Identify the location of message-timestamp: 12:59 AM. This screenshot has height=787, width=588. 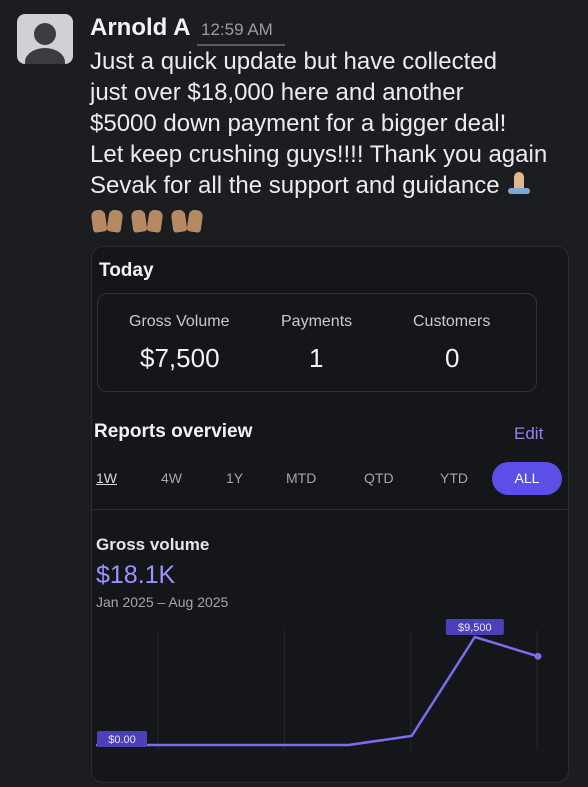
(237, 30).